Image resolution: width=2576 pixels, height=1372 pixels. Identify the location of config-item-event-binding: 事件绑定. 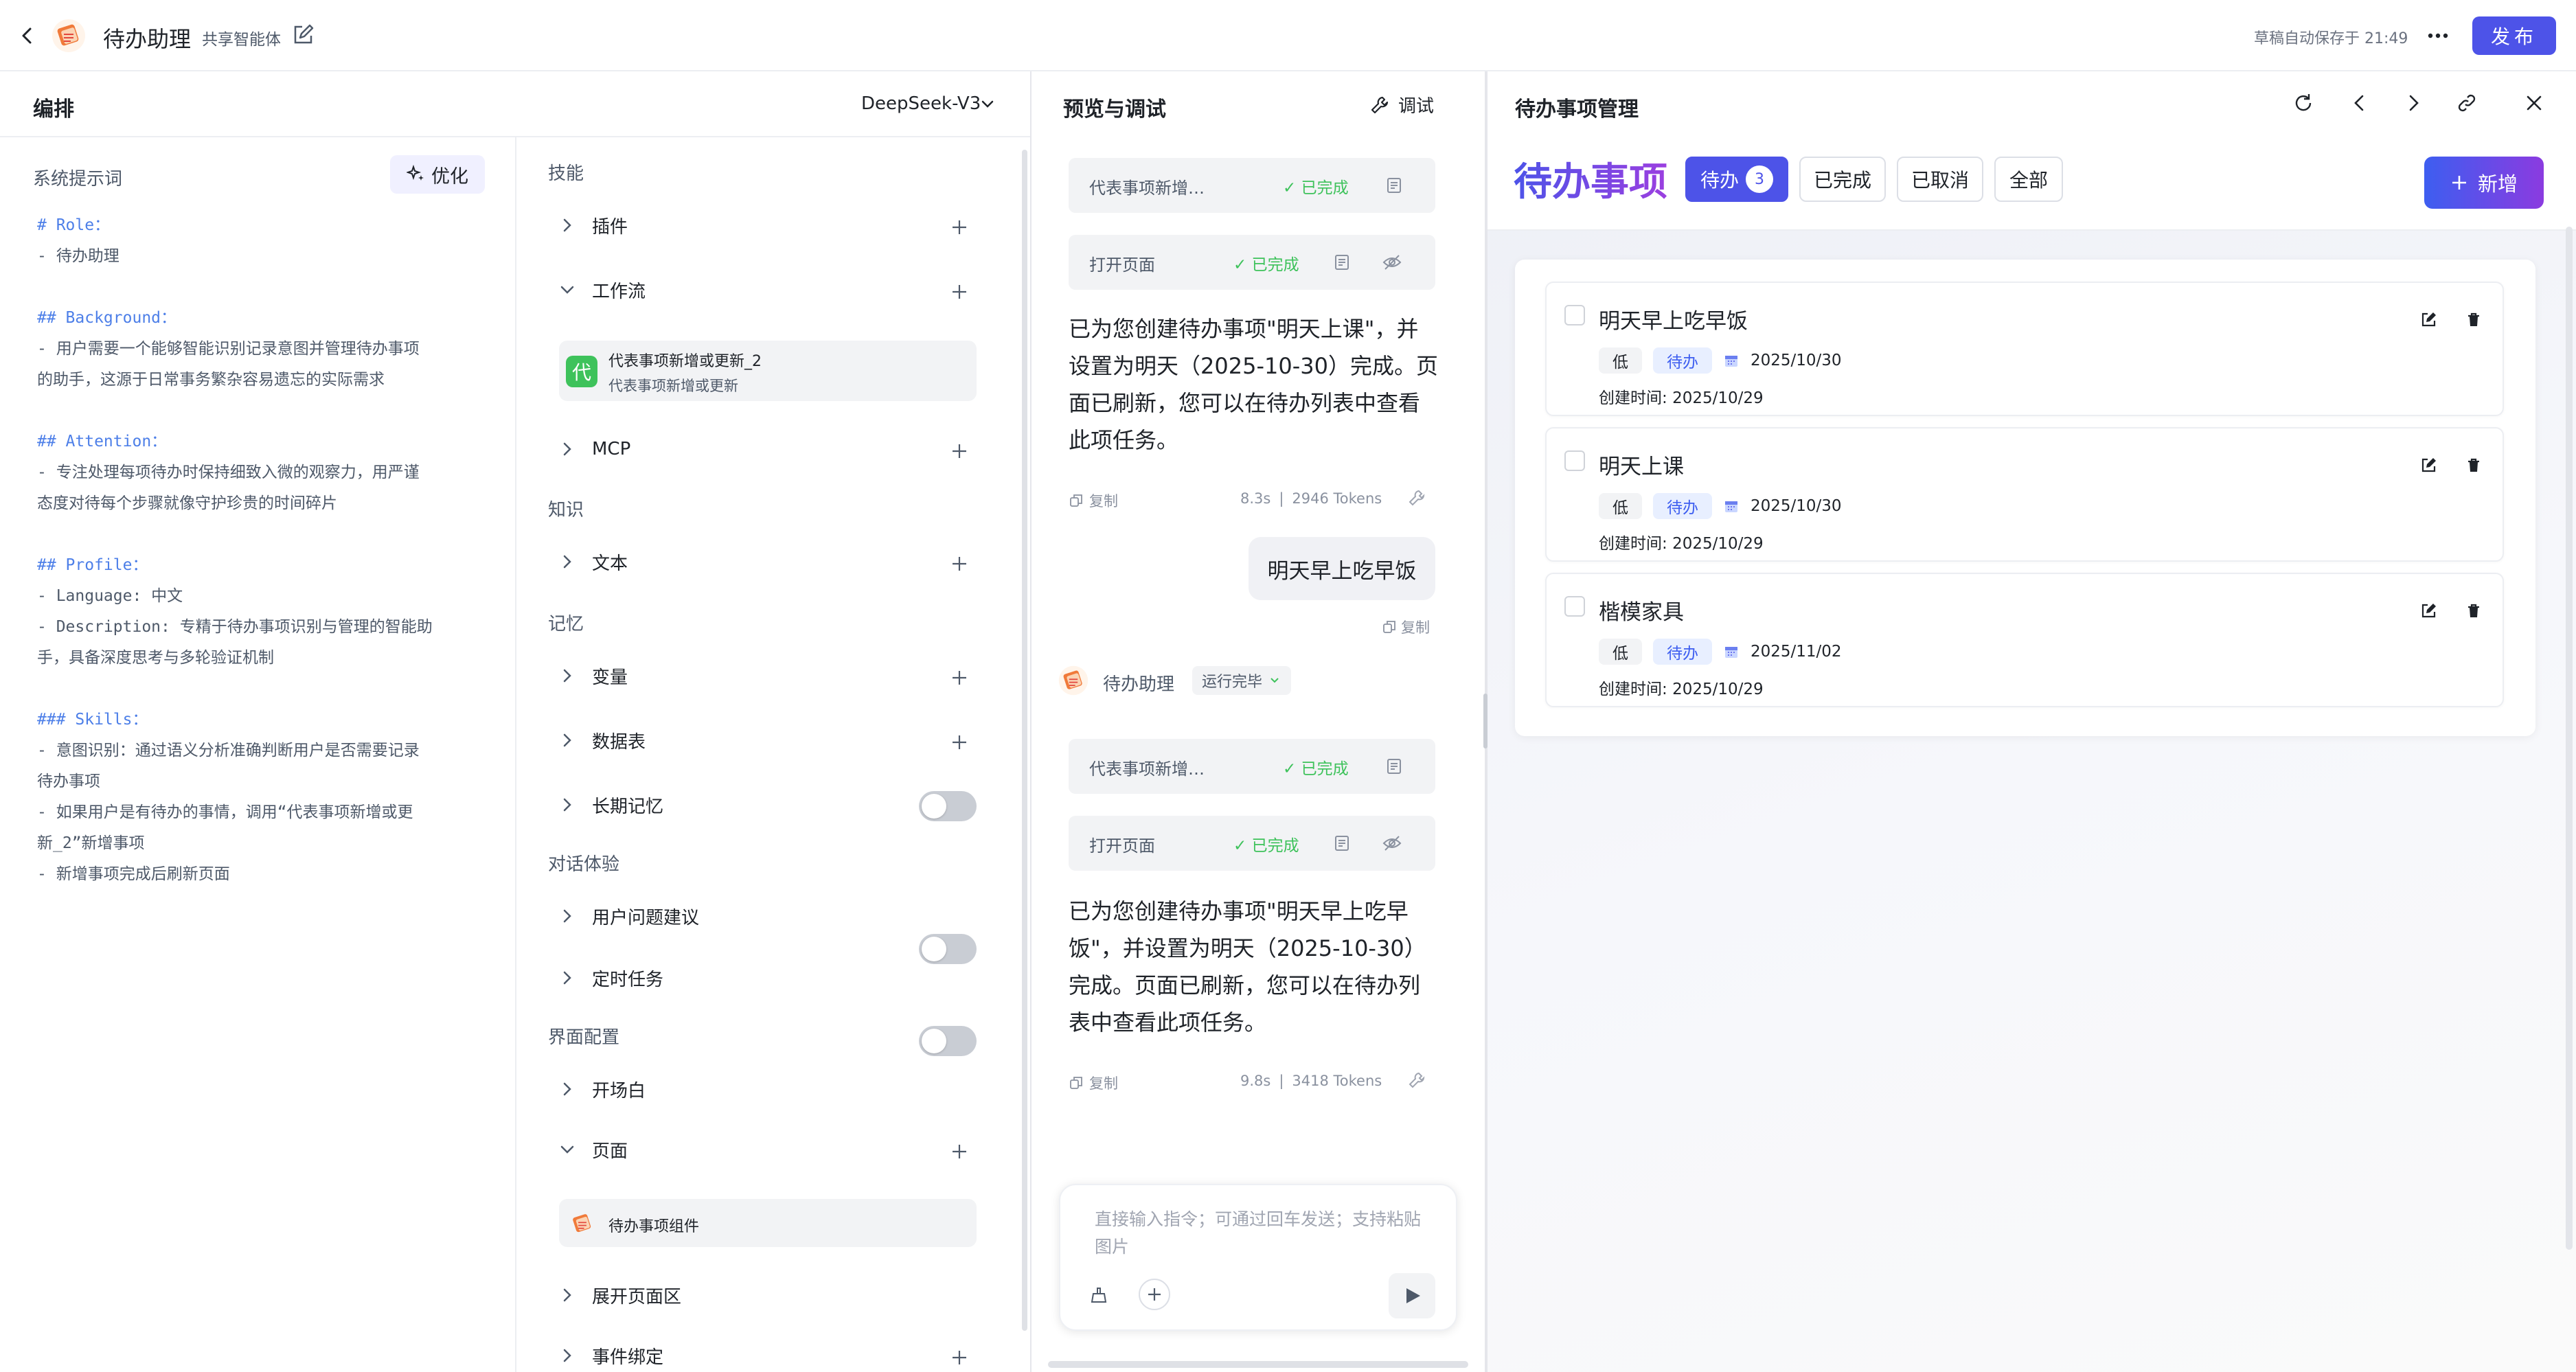
(765, 1355).